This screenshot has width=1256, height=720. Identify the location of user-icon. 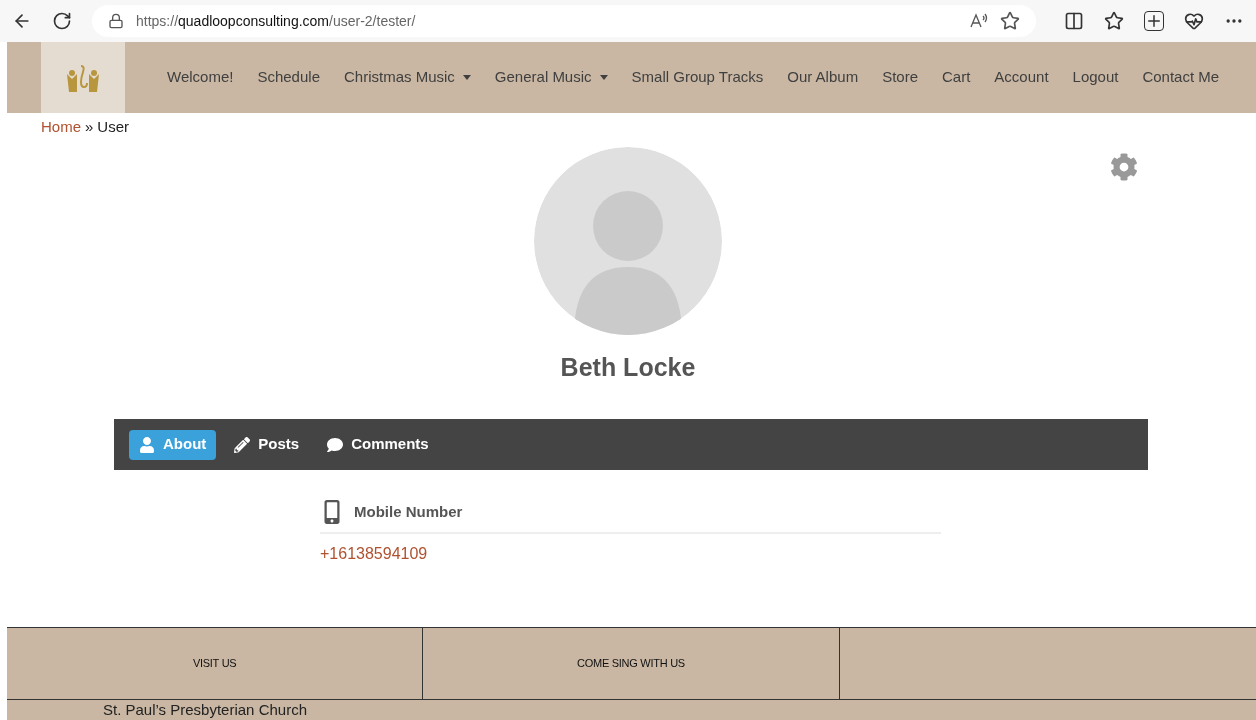
(147, 444).